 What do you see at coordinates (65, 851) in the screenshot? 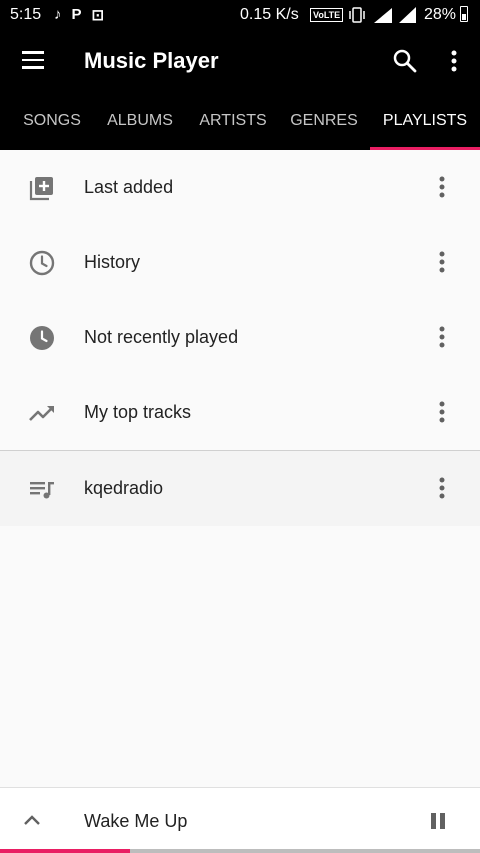
I see `progress-fill` at bounding box center [65, 851].